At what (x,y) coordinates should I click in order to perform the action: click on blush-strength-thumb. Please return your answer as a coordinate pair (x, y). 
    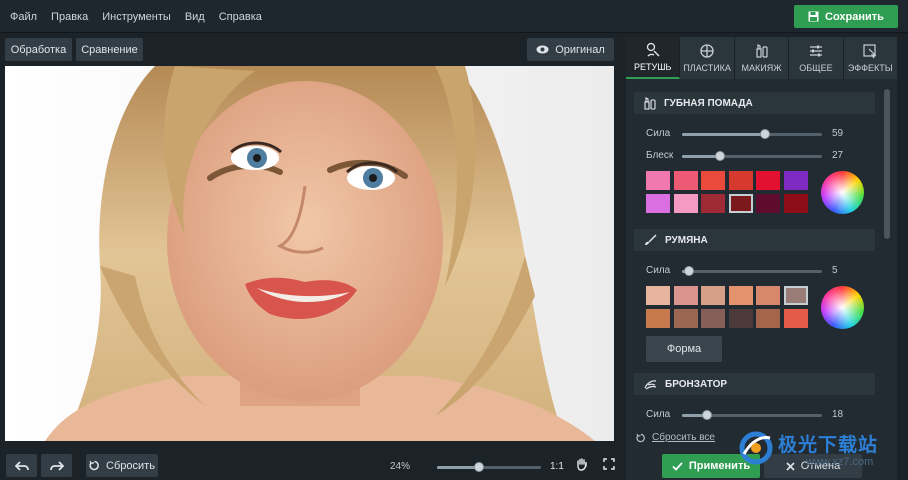
    Looking at the image, I should click on (689, 271).